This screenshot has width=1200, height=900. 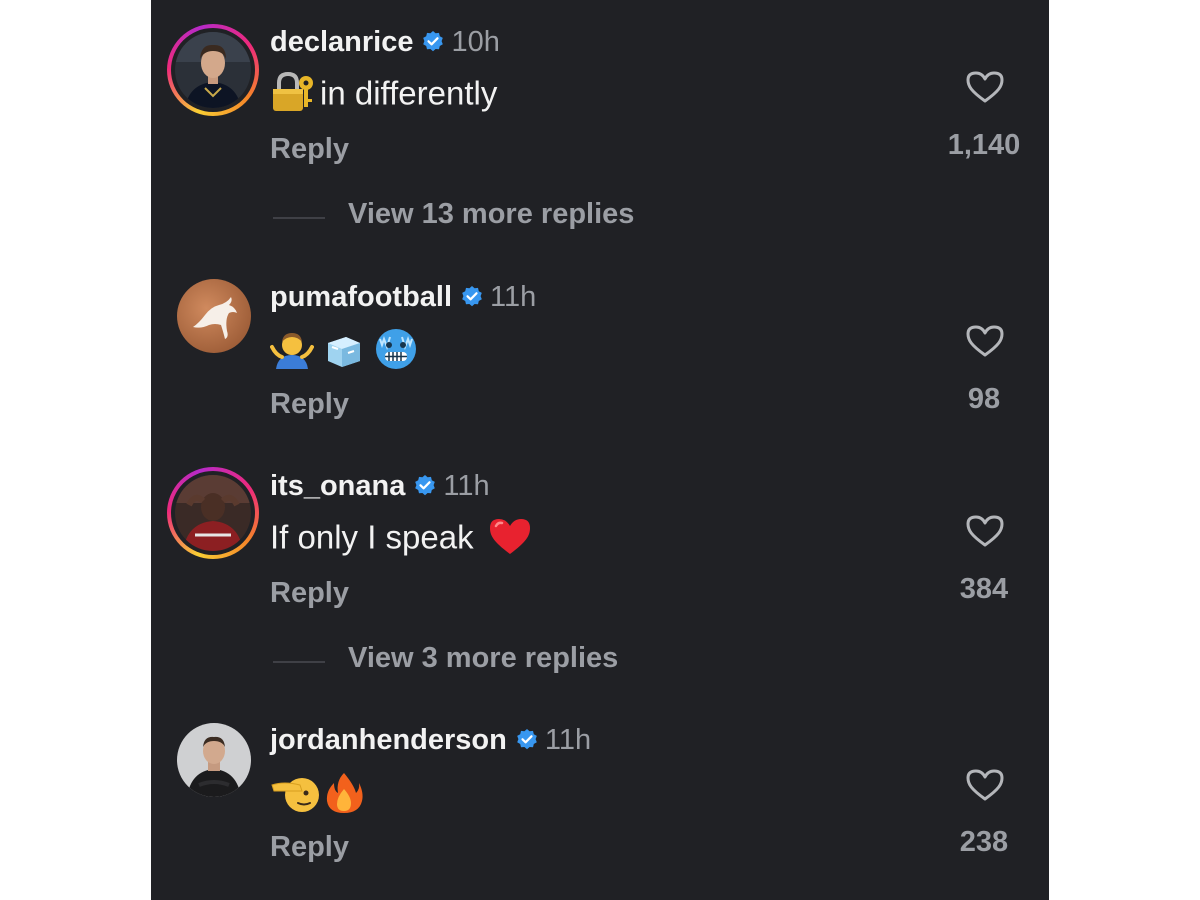 I want to click on man-shrugging-icon, so click(x=292, y=353).